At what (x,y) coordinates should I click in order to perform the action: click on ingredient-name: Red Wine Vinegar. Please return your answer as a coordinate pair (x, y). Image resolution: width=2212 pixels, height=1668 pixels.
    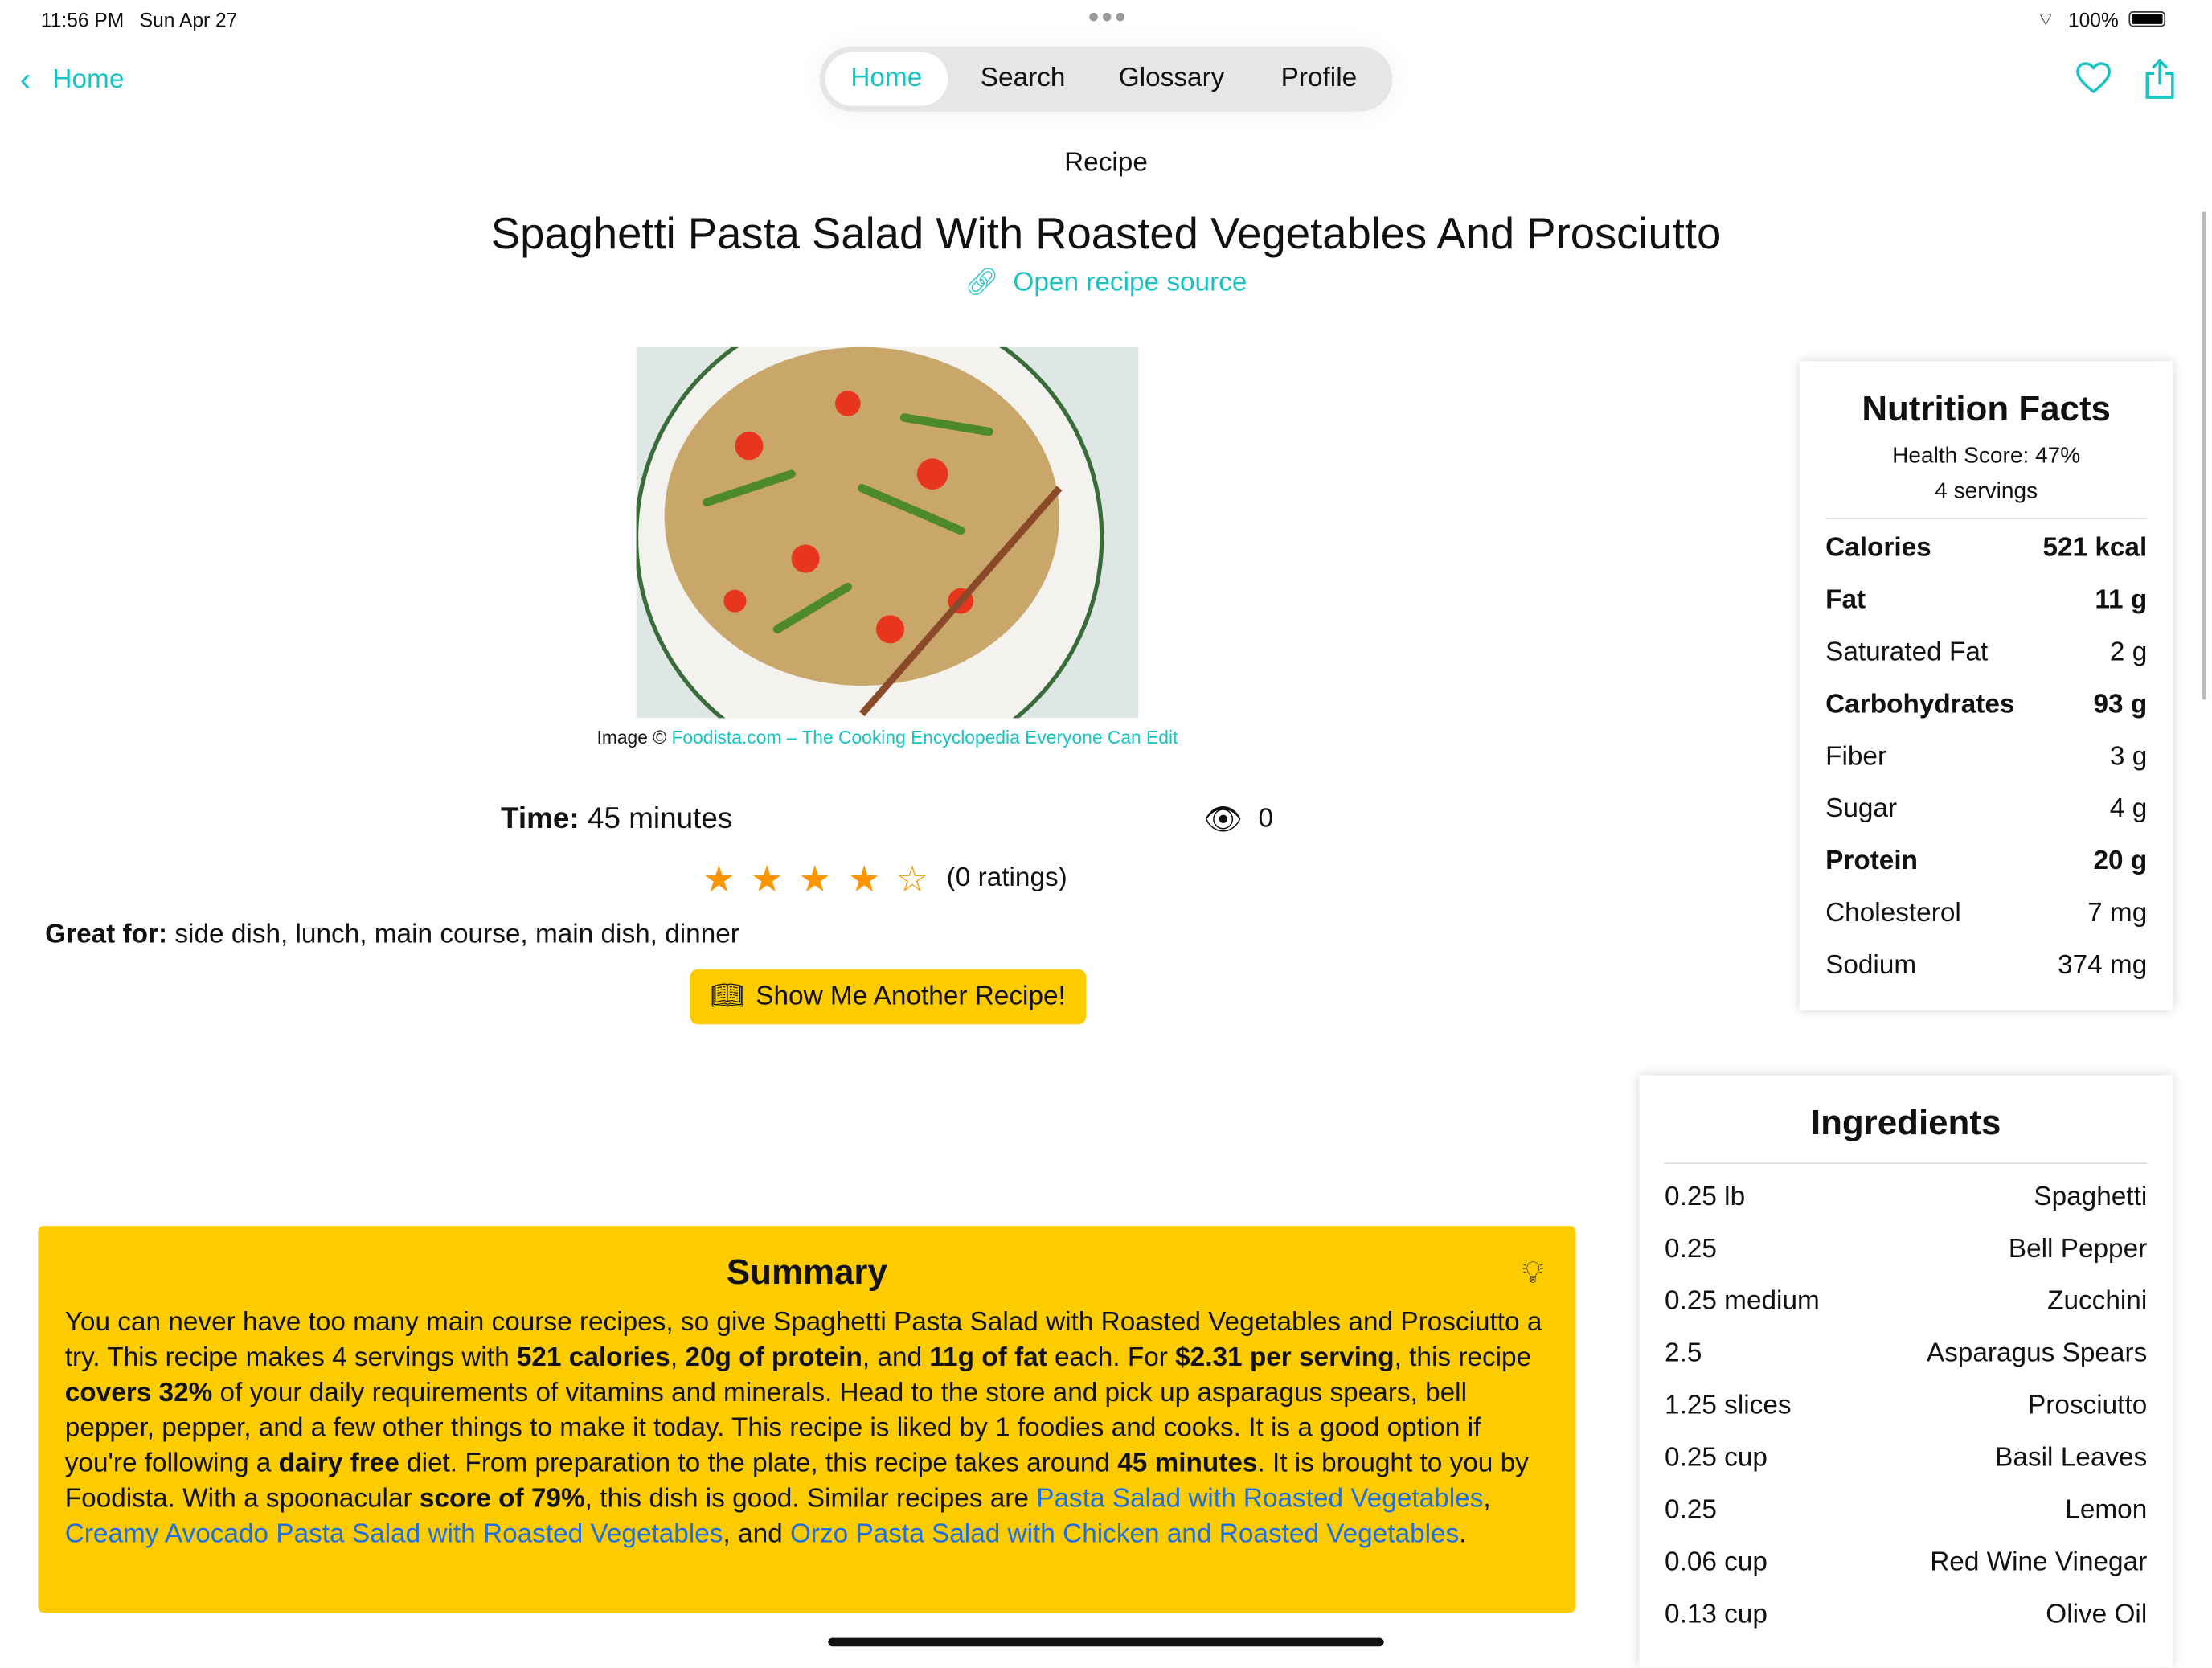
    Looking at the image, I should click on (2039, 1562).